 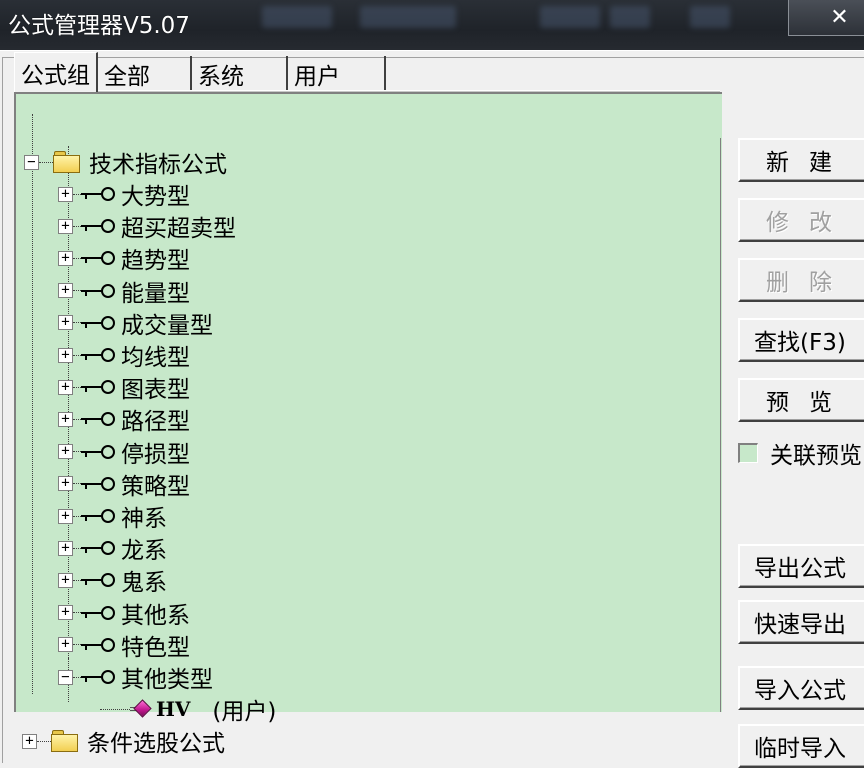 I want to click on tree-node-category: + 其他系, so click(x=124, y=613).